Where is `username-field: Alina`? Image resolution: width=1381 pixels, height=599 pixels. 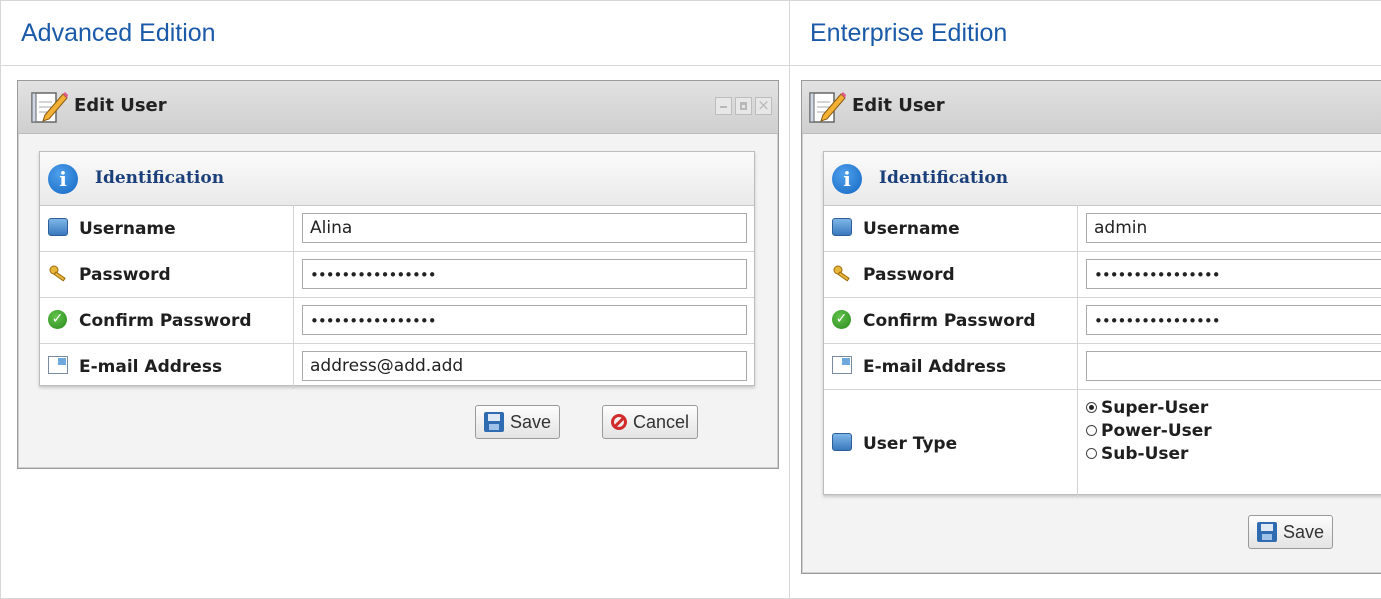 username-field: Alina is located at coordinates (524, 228).